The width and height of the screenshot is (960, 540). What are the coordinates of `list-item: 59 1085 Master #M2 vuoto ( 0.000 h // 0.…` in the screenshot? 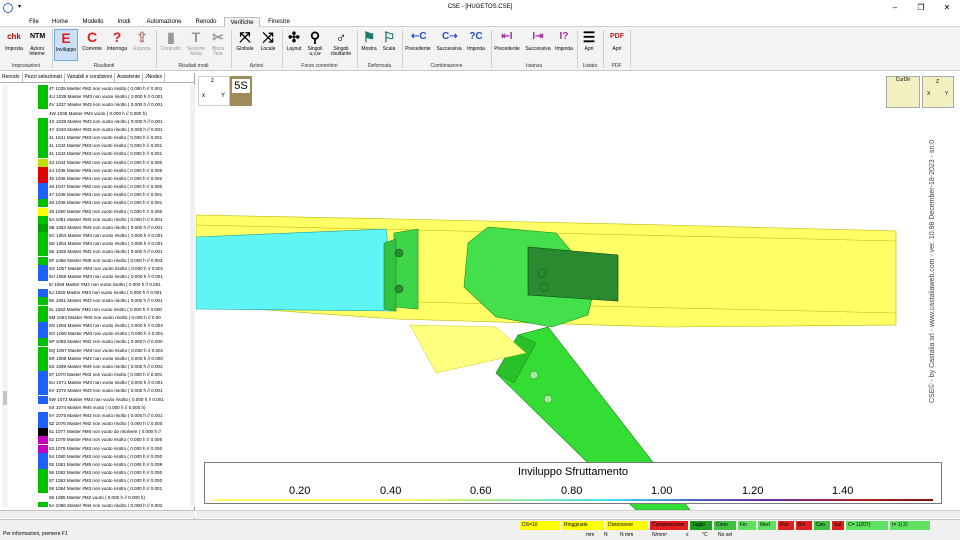 It's located at (112, 497).